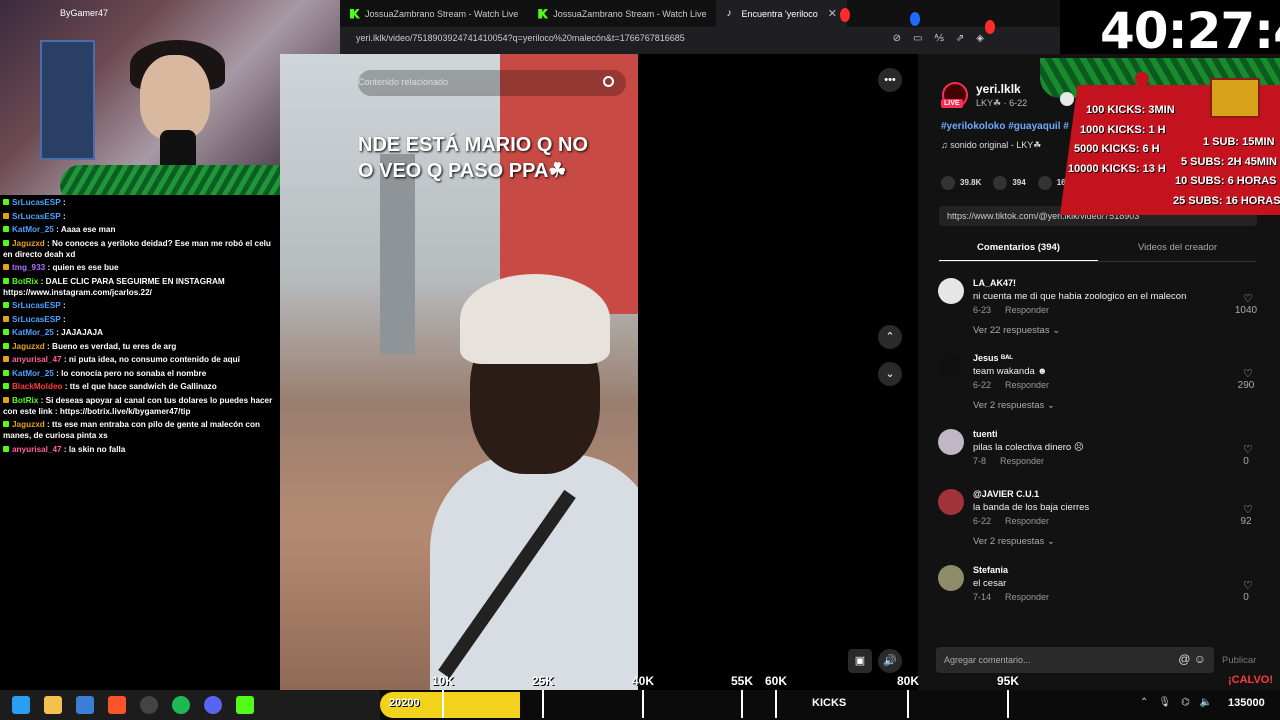 This screenshot has height=720, width=1280. What do you see at coordinates (832, 13) in the screenshot?
I see `close-icon: ✕` at bounding box center [832, 13].